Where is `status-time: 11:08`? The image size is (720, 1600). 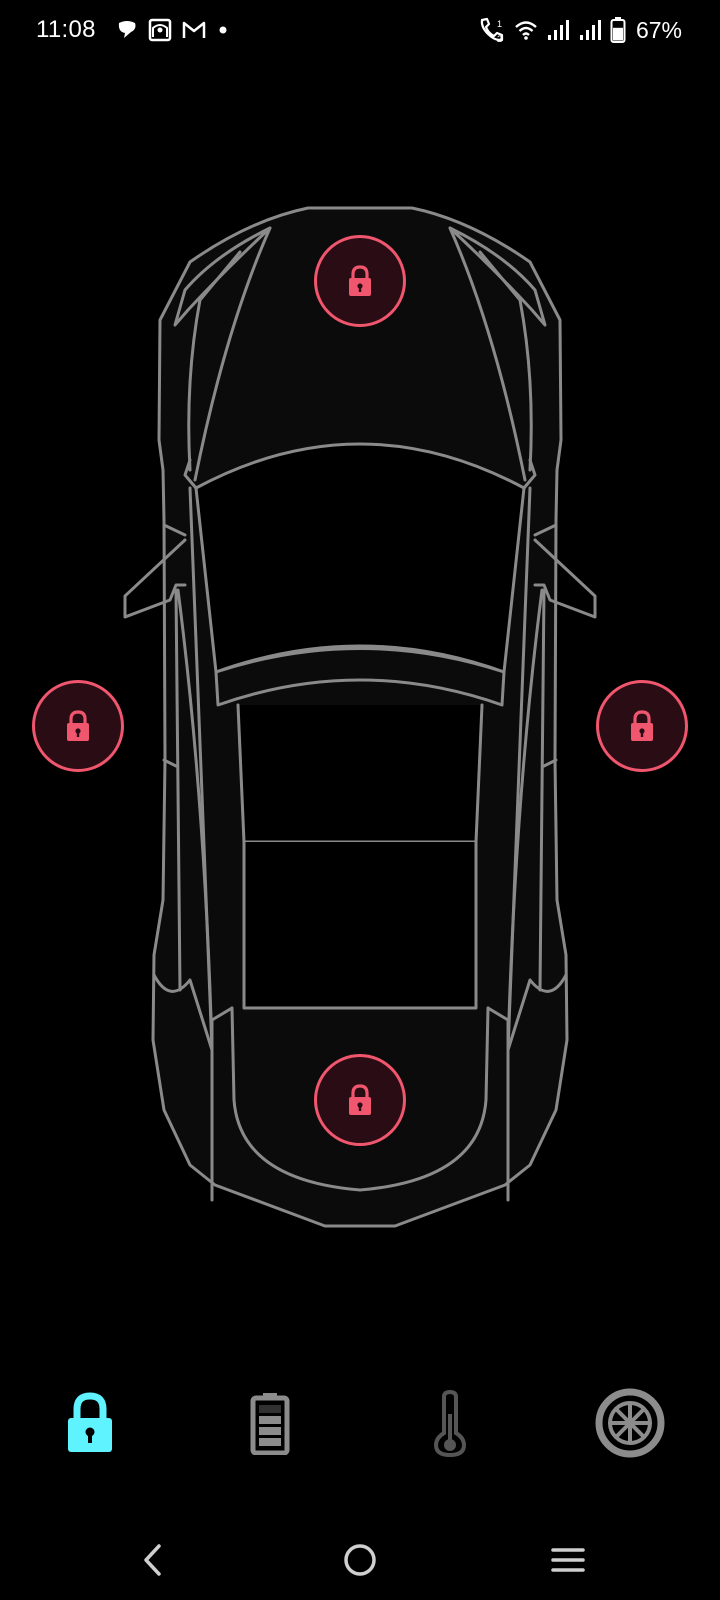 status-time: 11:08 is located at coordinates (66, 29).